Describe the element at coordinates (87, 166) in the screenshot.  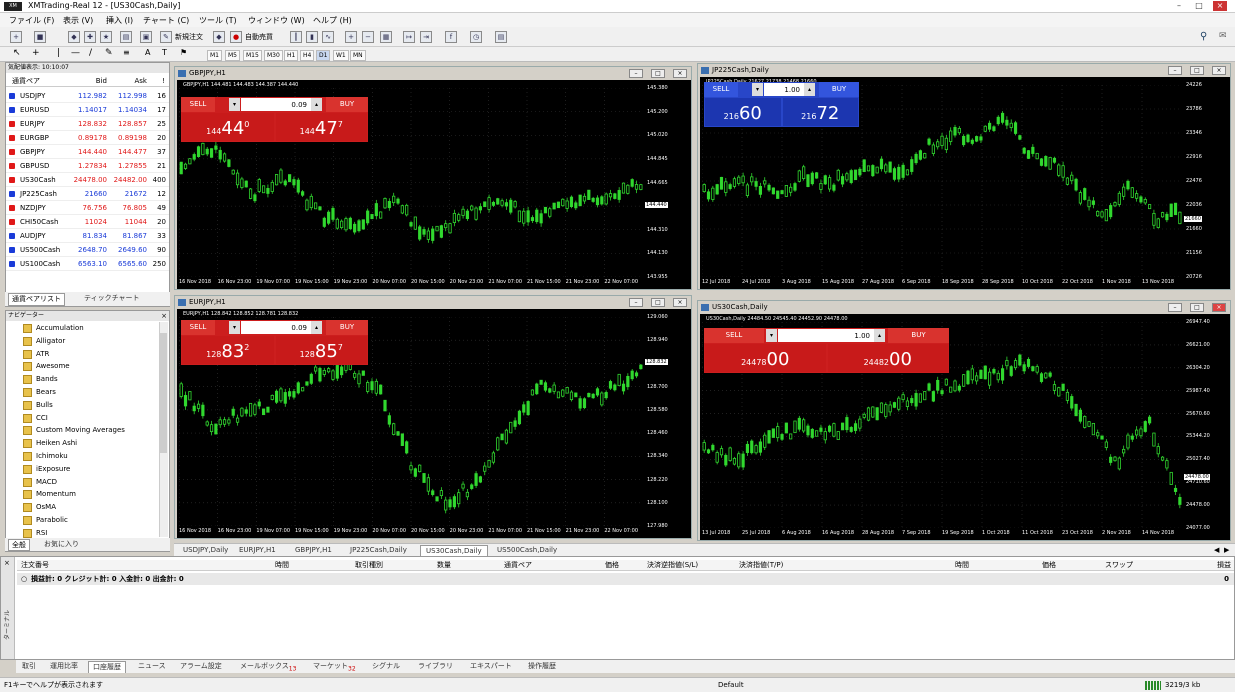
I see `market-row: GBPUSD 1.27834 1.27855 21` at that location.